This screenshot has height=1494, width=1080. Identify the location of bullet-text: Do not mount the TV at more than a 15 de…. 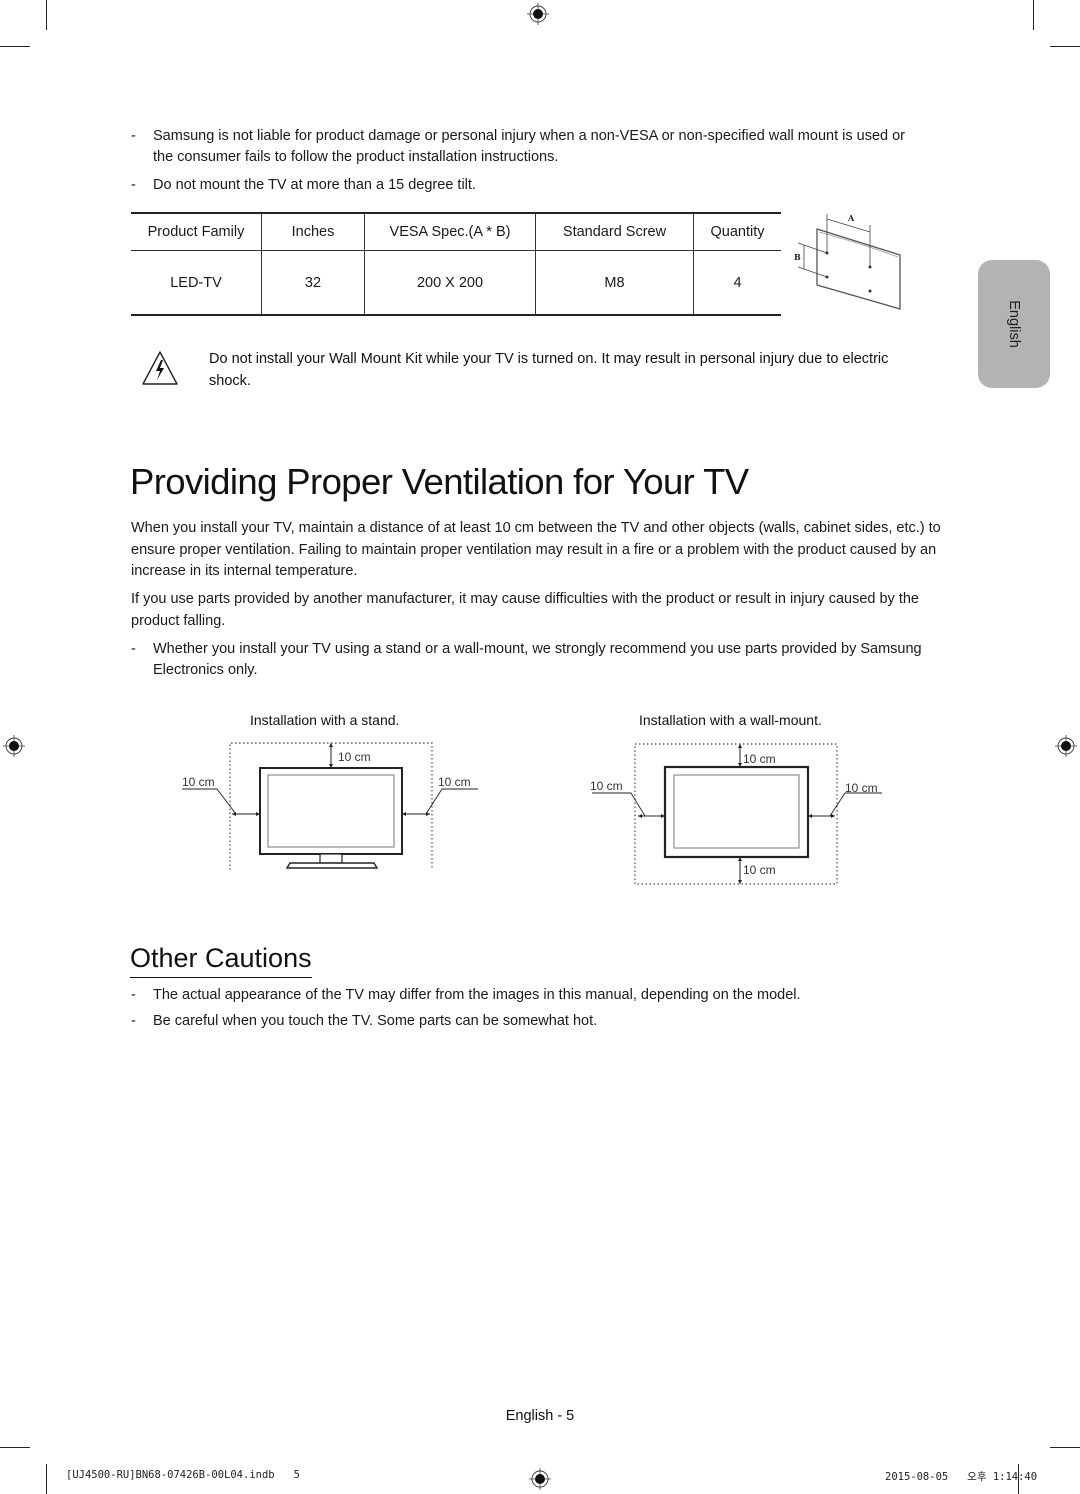
(314, 185).